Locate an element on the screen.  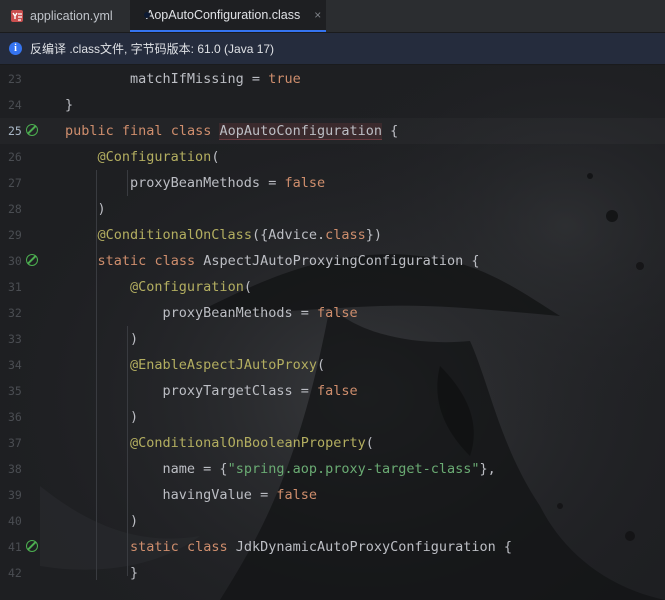
code-line: proxyTargetClass = false is located at coordinates (211, 391).